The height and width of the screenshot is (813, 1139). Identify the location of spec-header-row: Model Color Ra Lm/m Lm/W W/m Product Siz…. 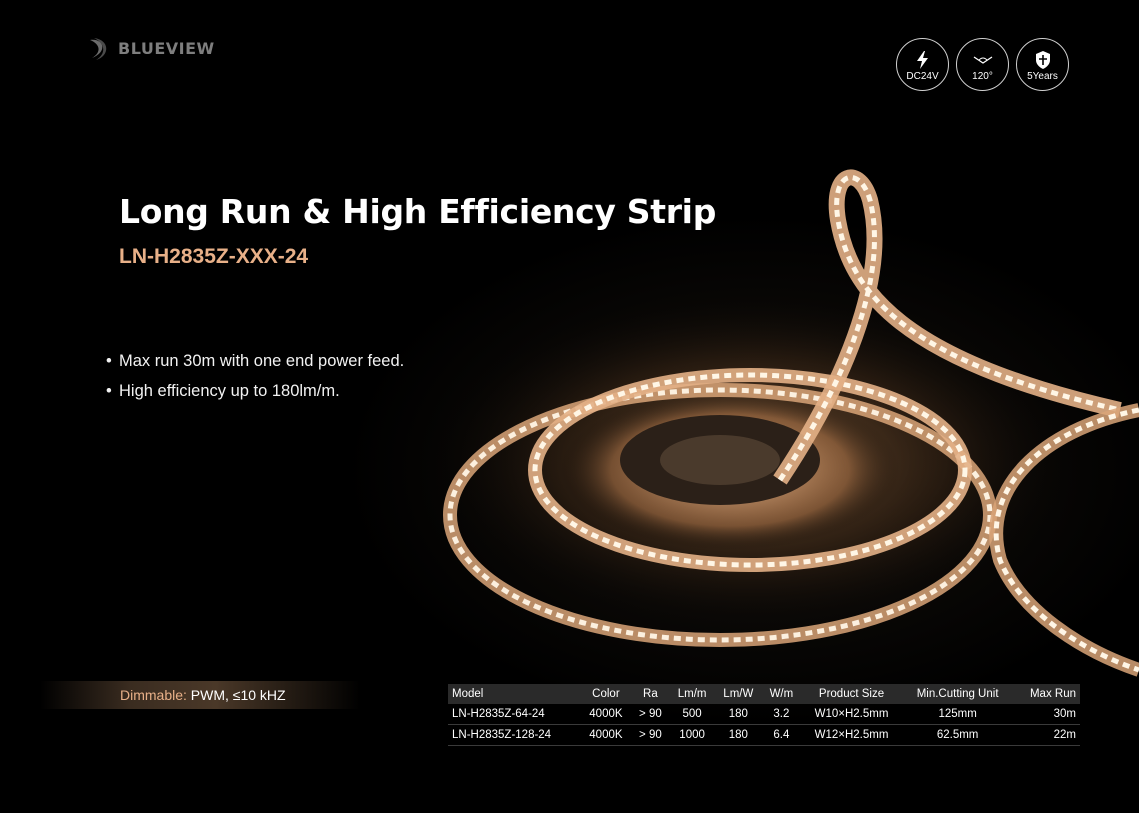
(764, 694).